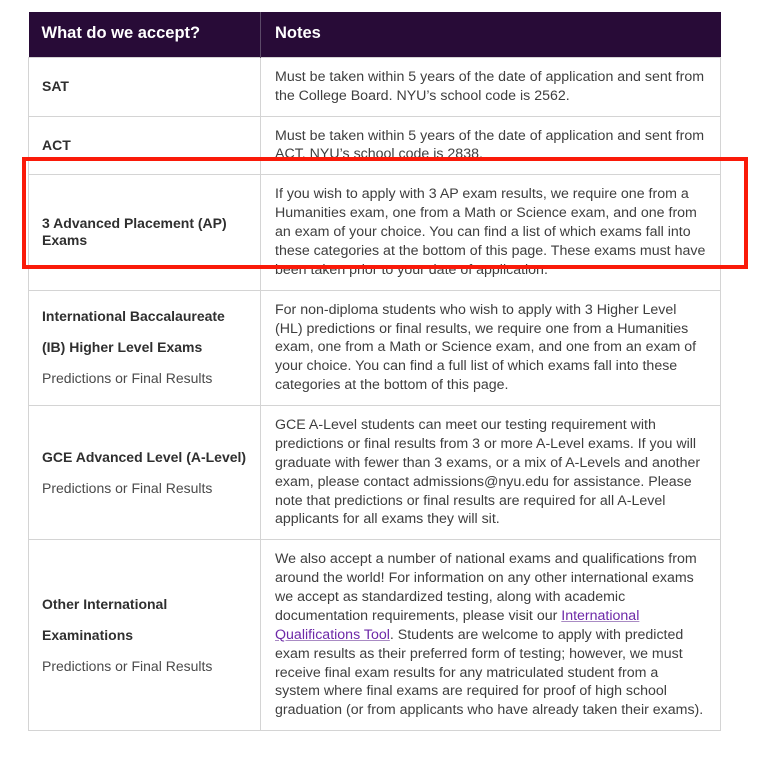  I want to click on column-header-notes: Notes, so click(490, 35).